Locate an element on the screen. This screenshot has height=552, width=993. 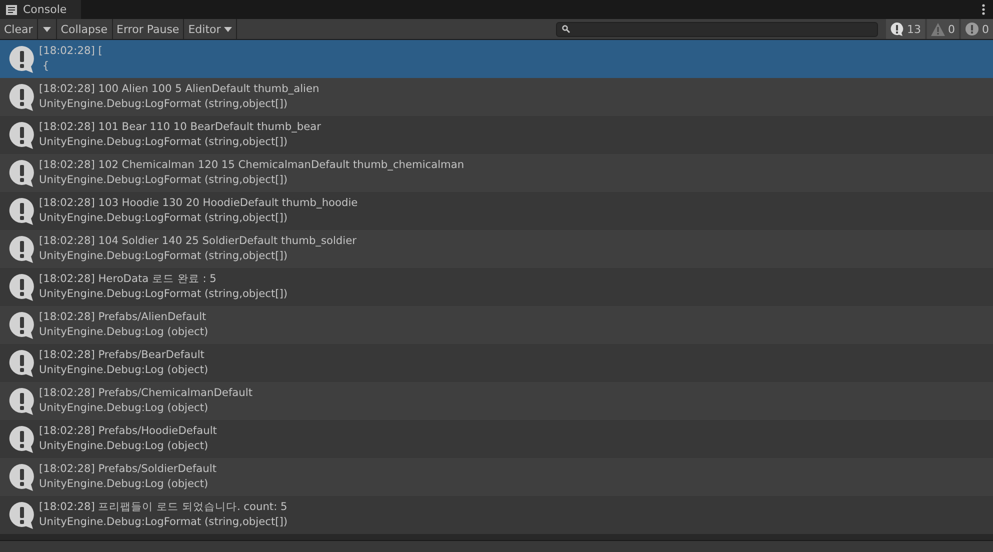
log-entry: [18:02:28] 101 Bear 110 10 BearDefault thumb_bear UnityEngine.Debug:LogFormat (string,object[]) is located at coordinates (496, 135).